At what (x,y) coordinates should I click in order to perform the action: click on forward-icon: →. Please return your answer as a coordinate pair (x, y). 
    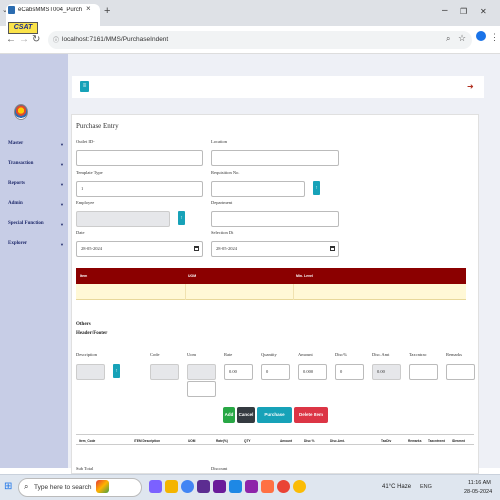
    Looking at the image, I should click on (24, 39).